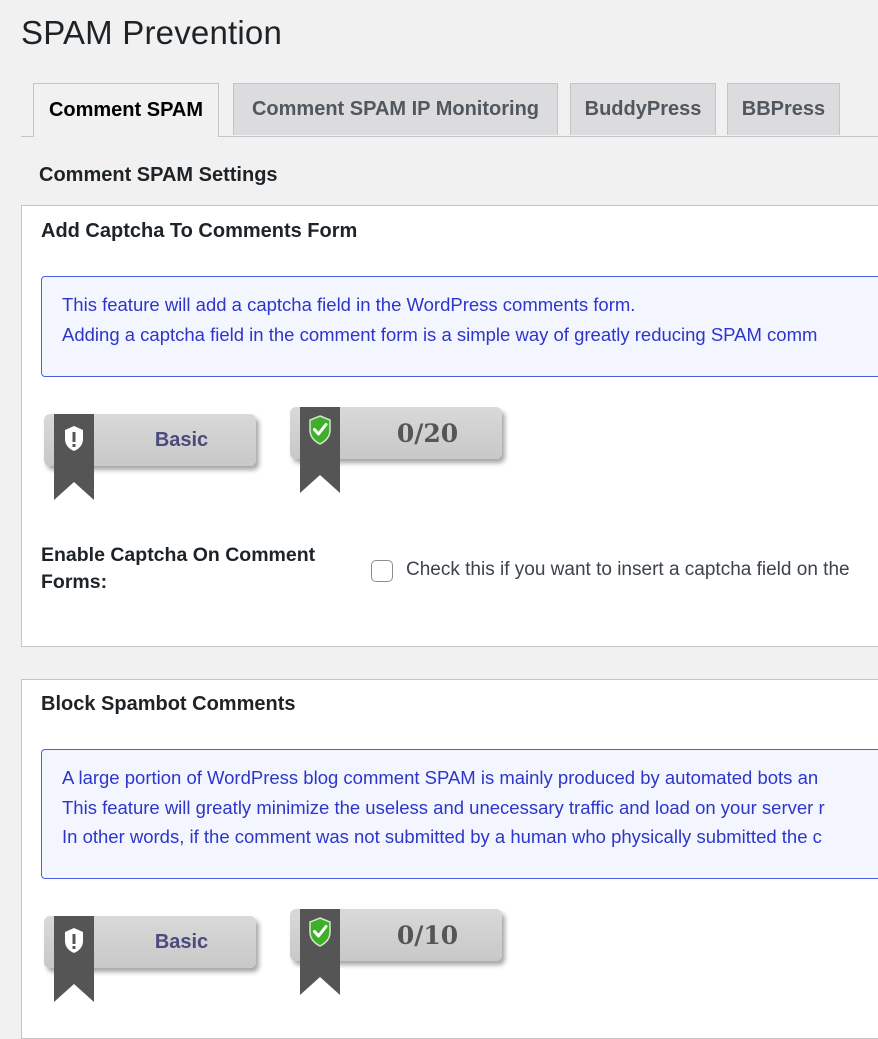  I want to click on enable-captcha-checkbox, so click(382, 571).